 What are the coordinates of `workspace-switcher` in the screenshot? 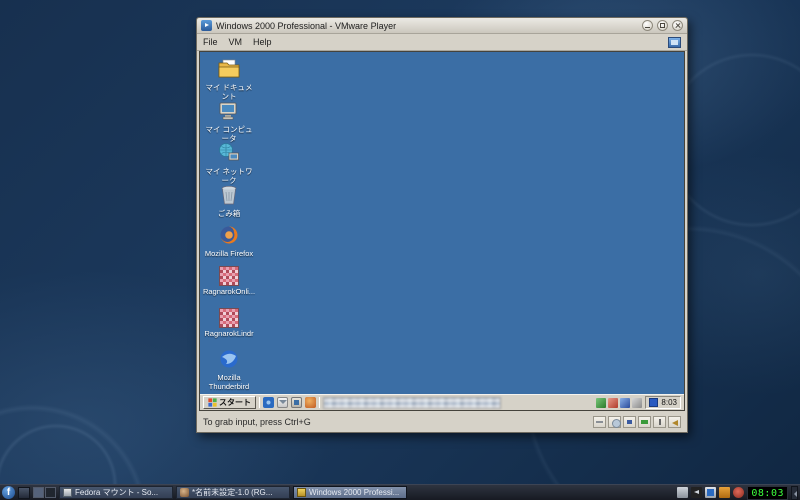 It's located at (44, 492).